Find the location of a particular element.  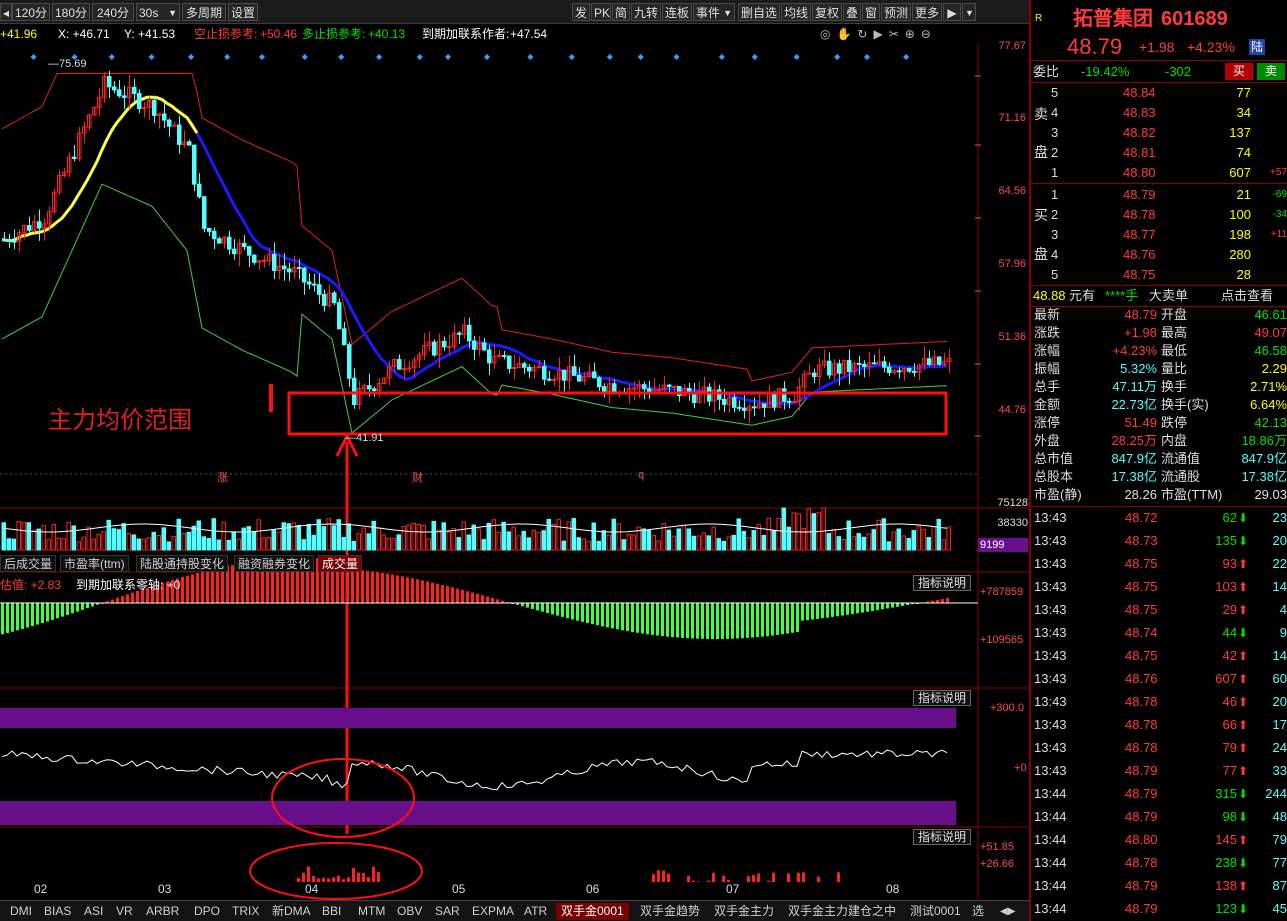

tab-sar: SAR is located at coordinates (447, 911).